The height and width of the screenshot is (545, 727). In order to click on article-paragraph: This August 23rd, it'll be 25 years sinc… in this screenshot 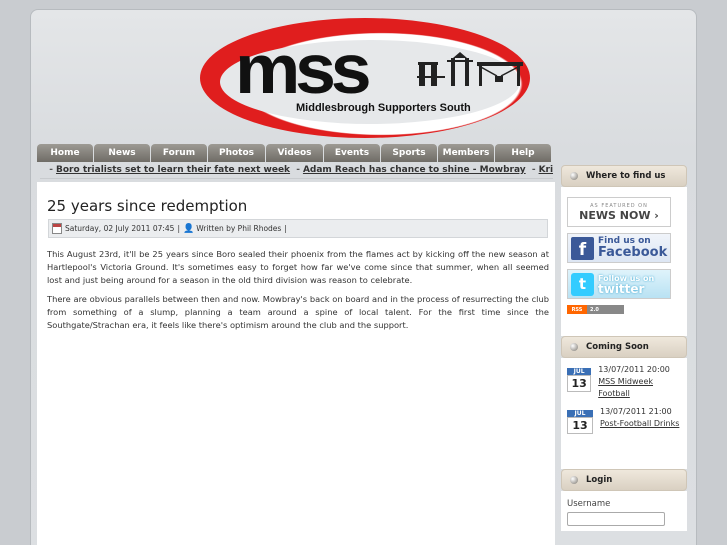, I will do `click(298, 267)`.